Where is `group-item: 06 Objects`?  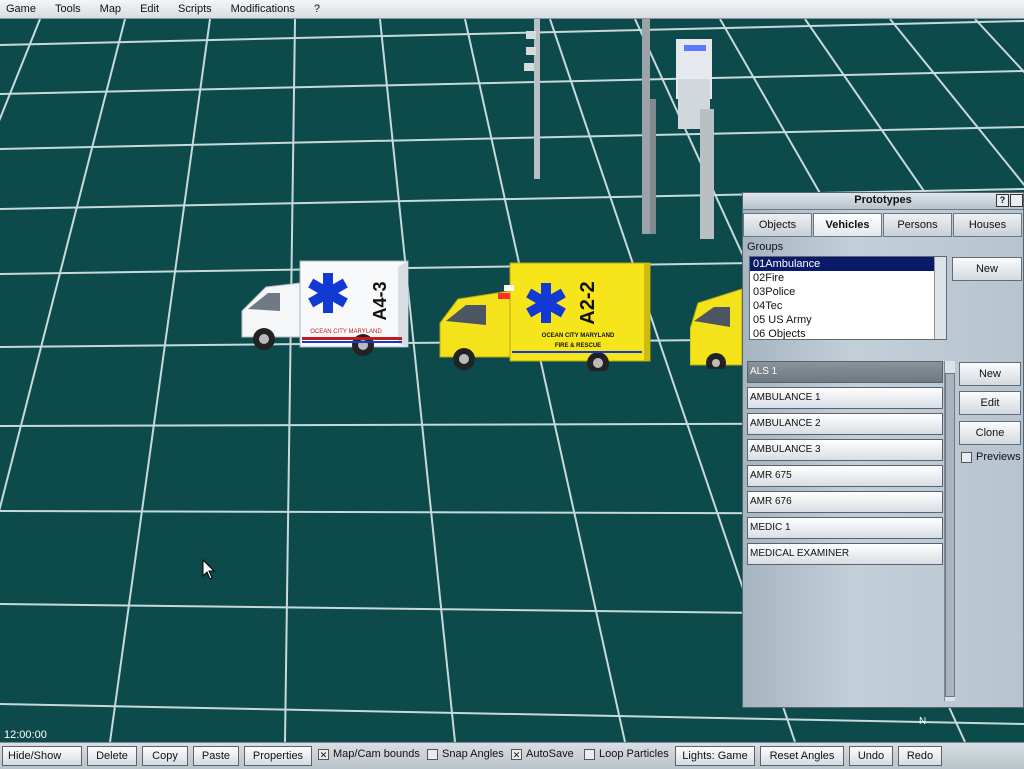
group-item: 06 Objects is located at coordinates (848, 333).